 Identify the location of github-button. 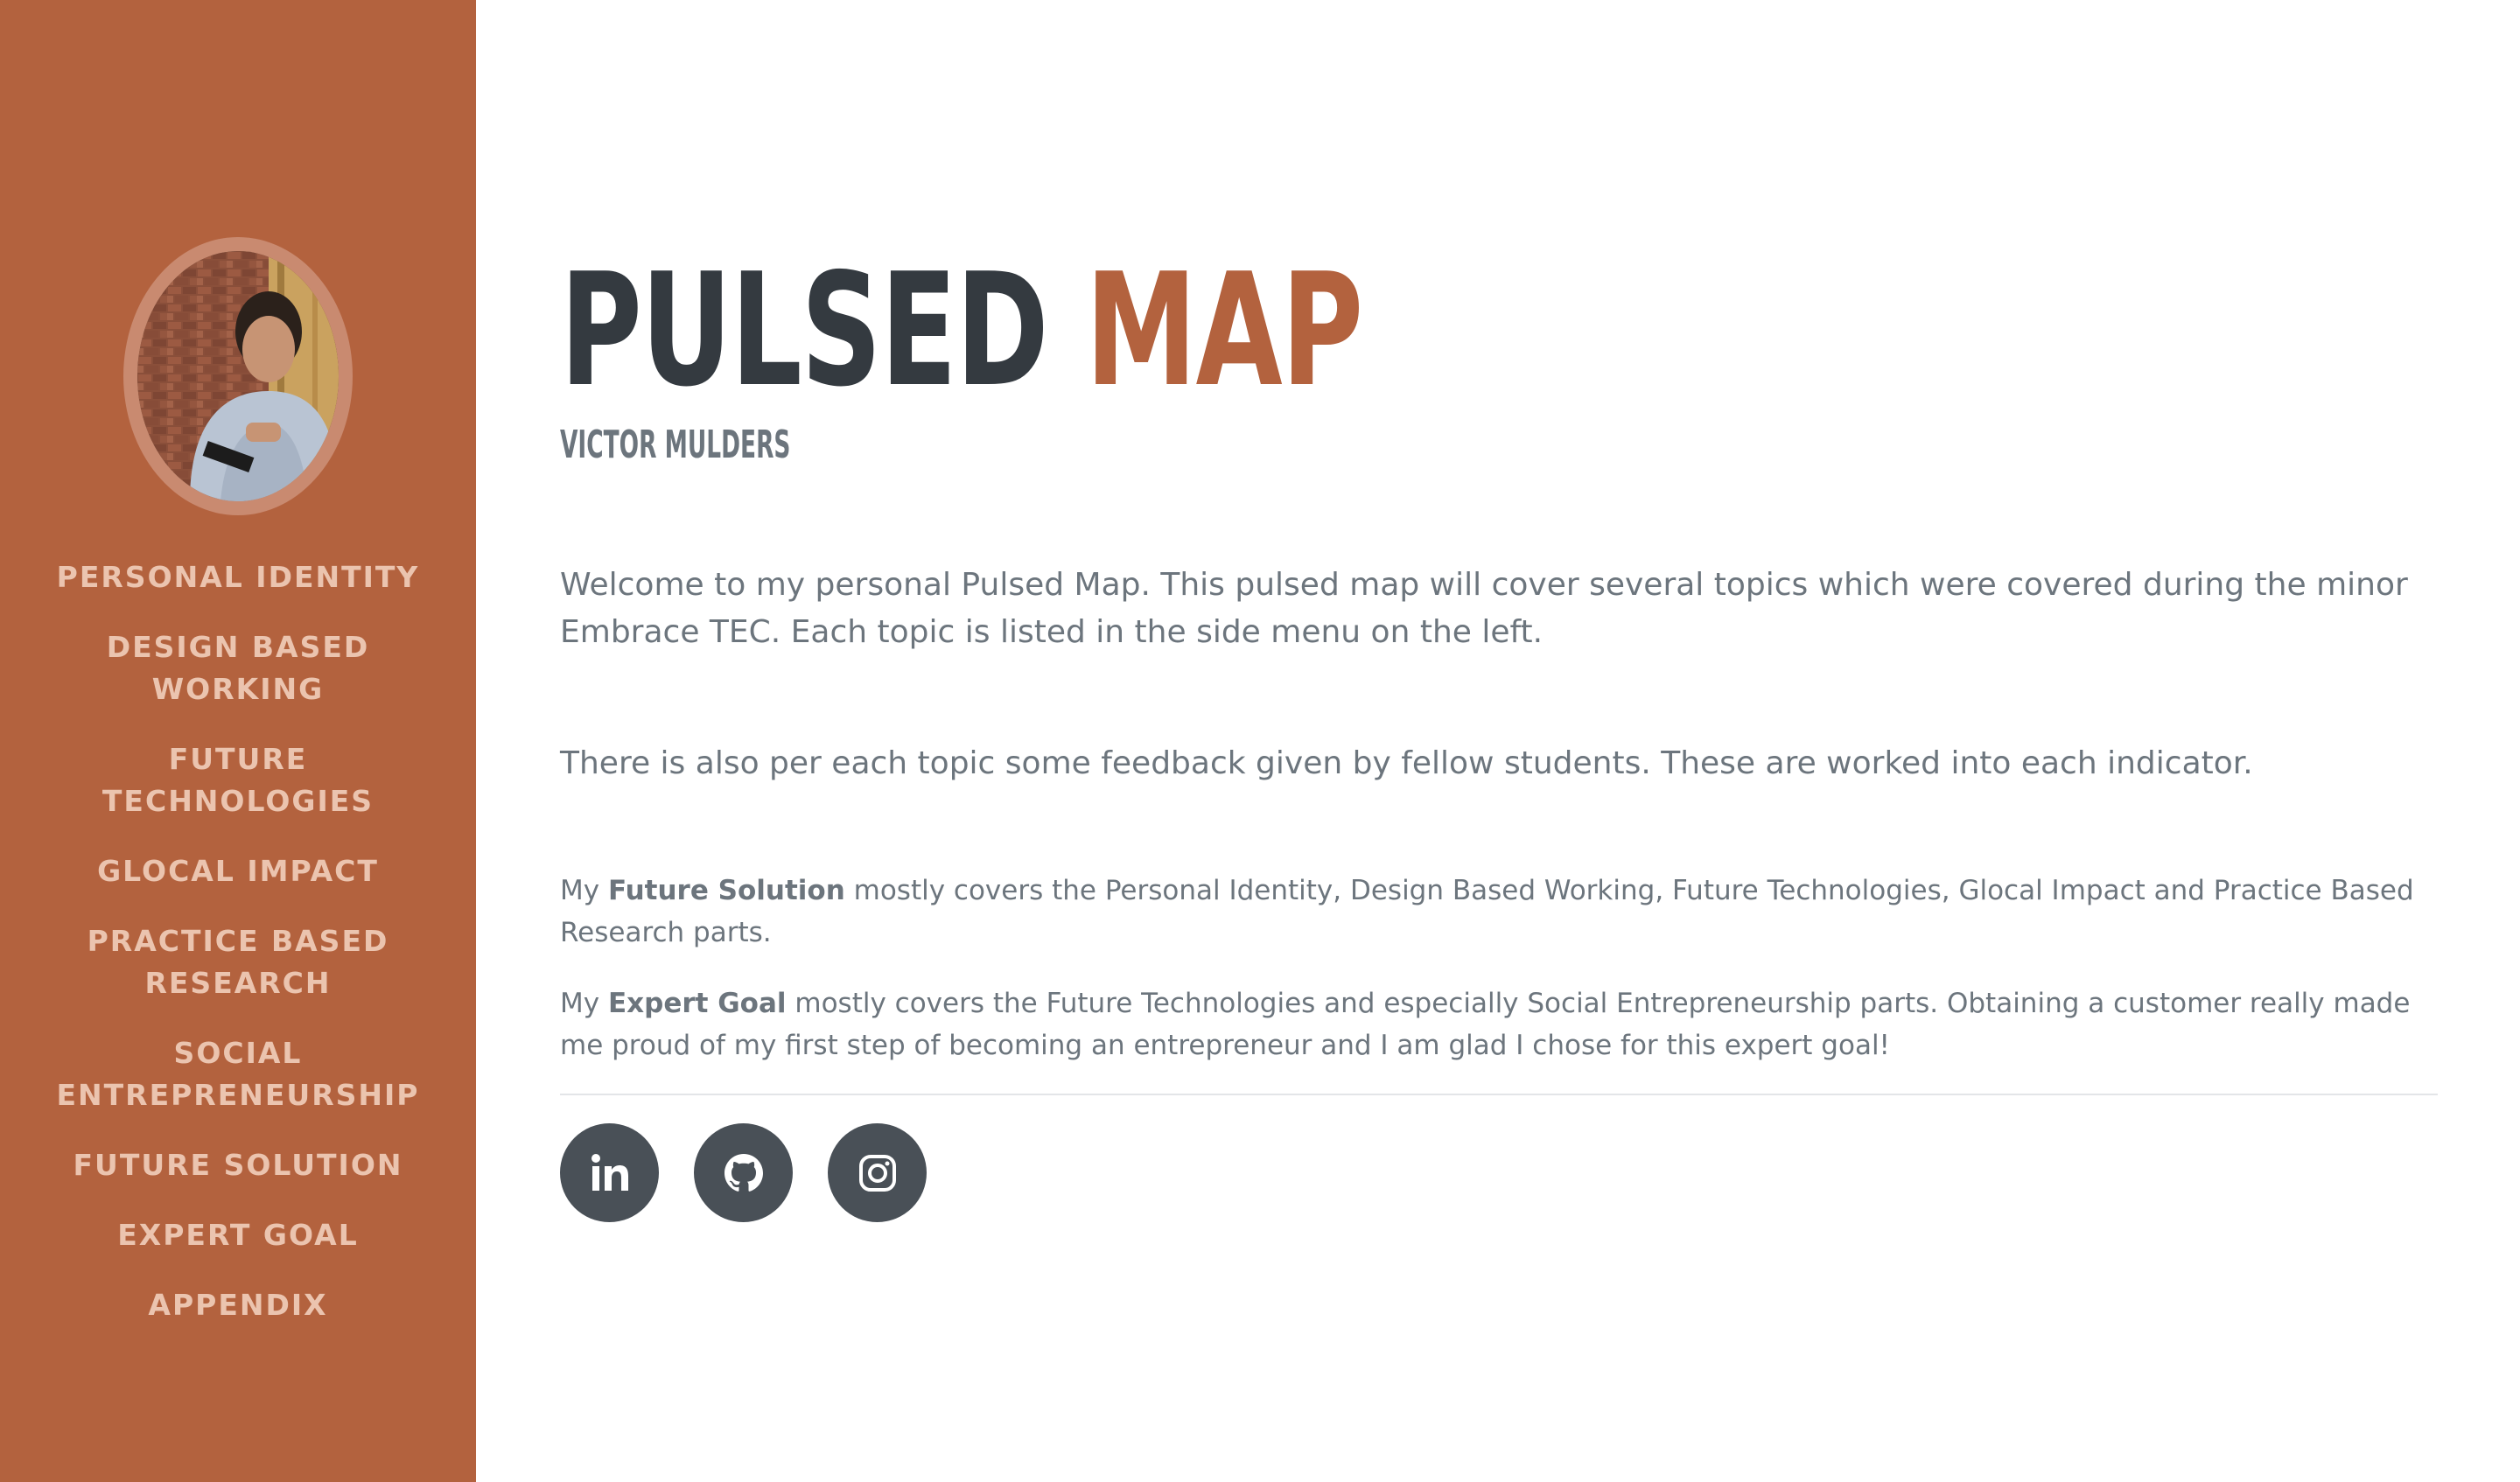
(743, 1172).